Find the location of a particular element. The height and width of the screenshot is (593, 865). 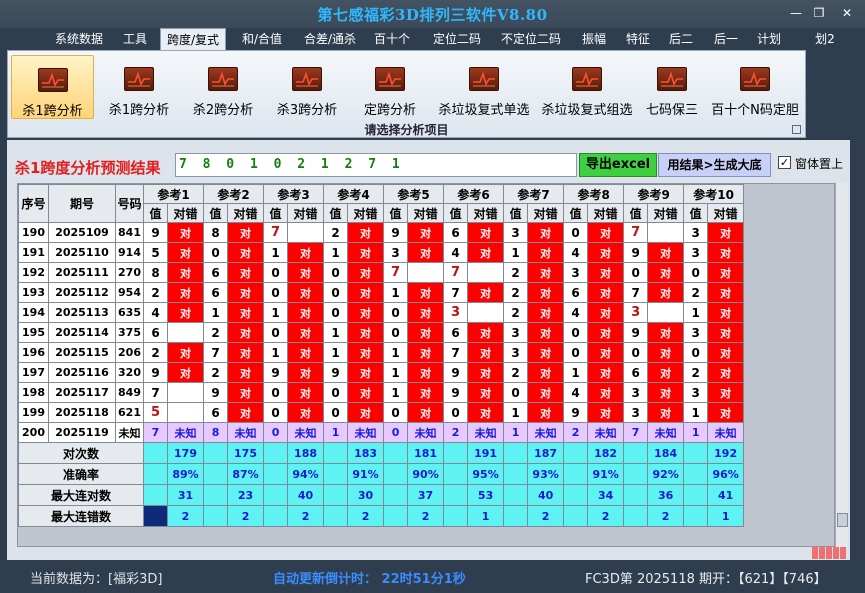

cell-value: 7 is located at coordinates (276, 232).